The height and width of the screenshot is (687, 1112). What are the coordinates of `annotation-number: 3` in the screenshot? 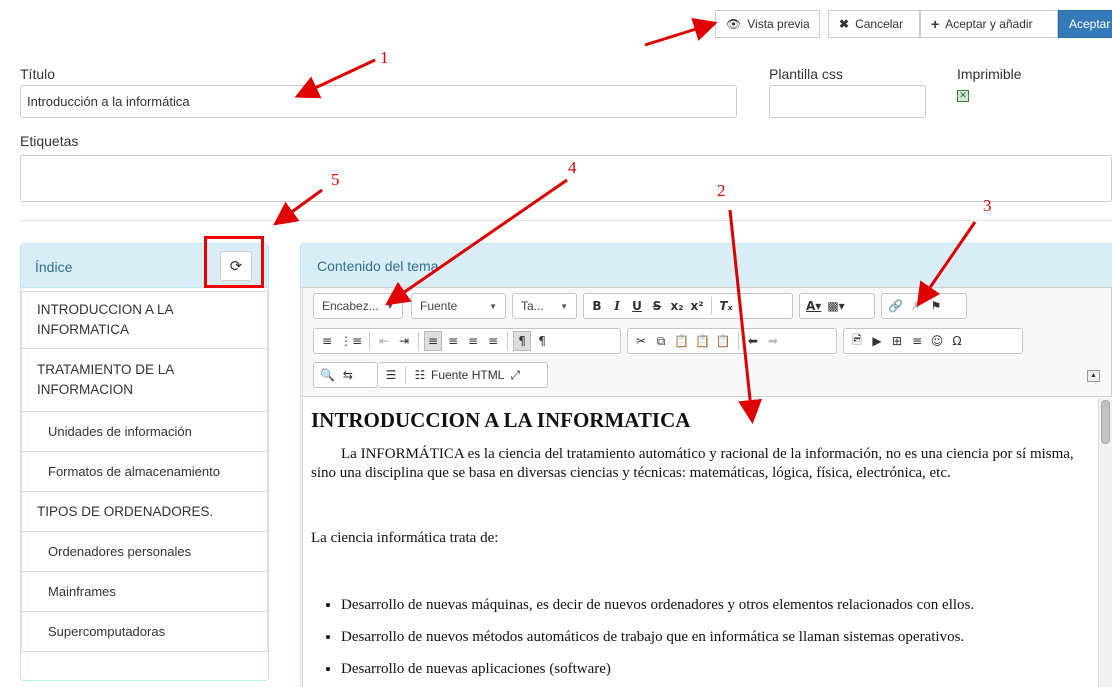 It's located at (987, 205).